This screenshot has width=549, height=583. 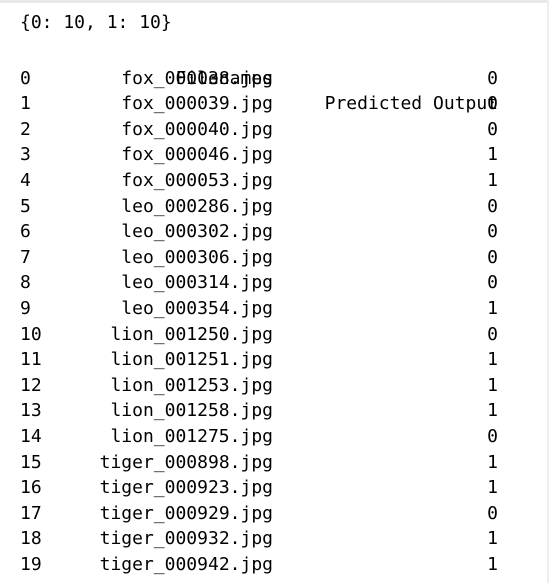 I want to click on row-index: 16, so click(x=31, y=488).